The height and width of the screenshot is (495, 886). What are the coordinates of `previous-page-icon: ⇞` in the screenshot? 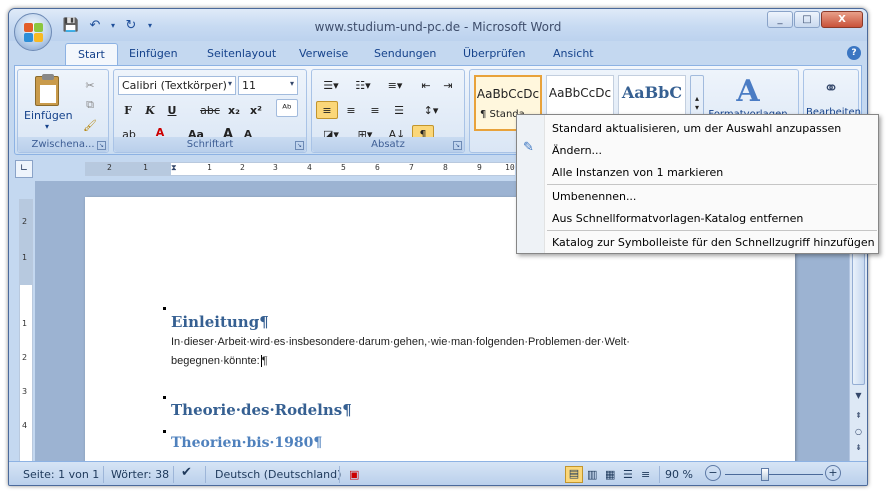 It's located at (858, 417).